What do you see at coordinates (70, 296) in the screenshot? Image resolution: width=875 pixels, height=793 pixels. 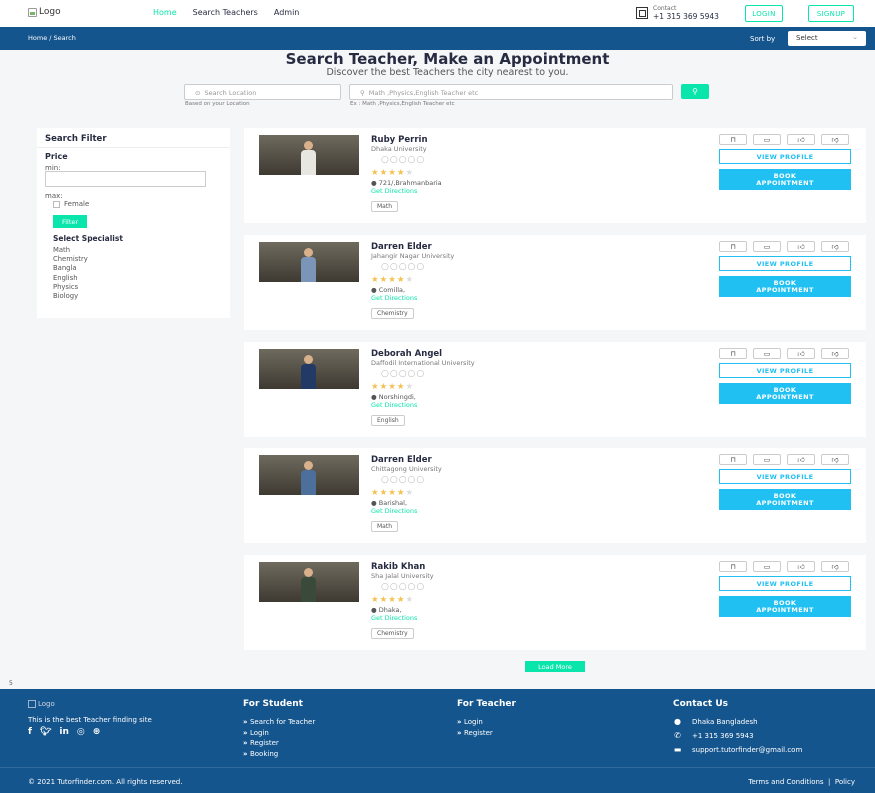 I see `specialist-item: Biology` at bounding box center [70, 296].